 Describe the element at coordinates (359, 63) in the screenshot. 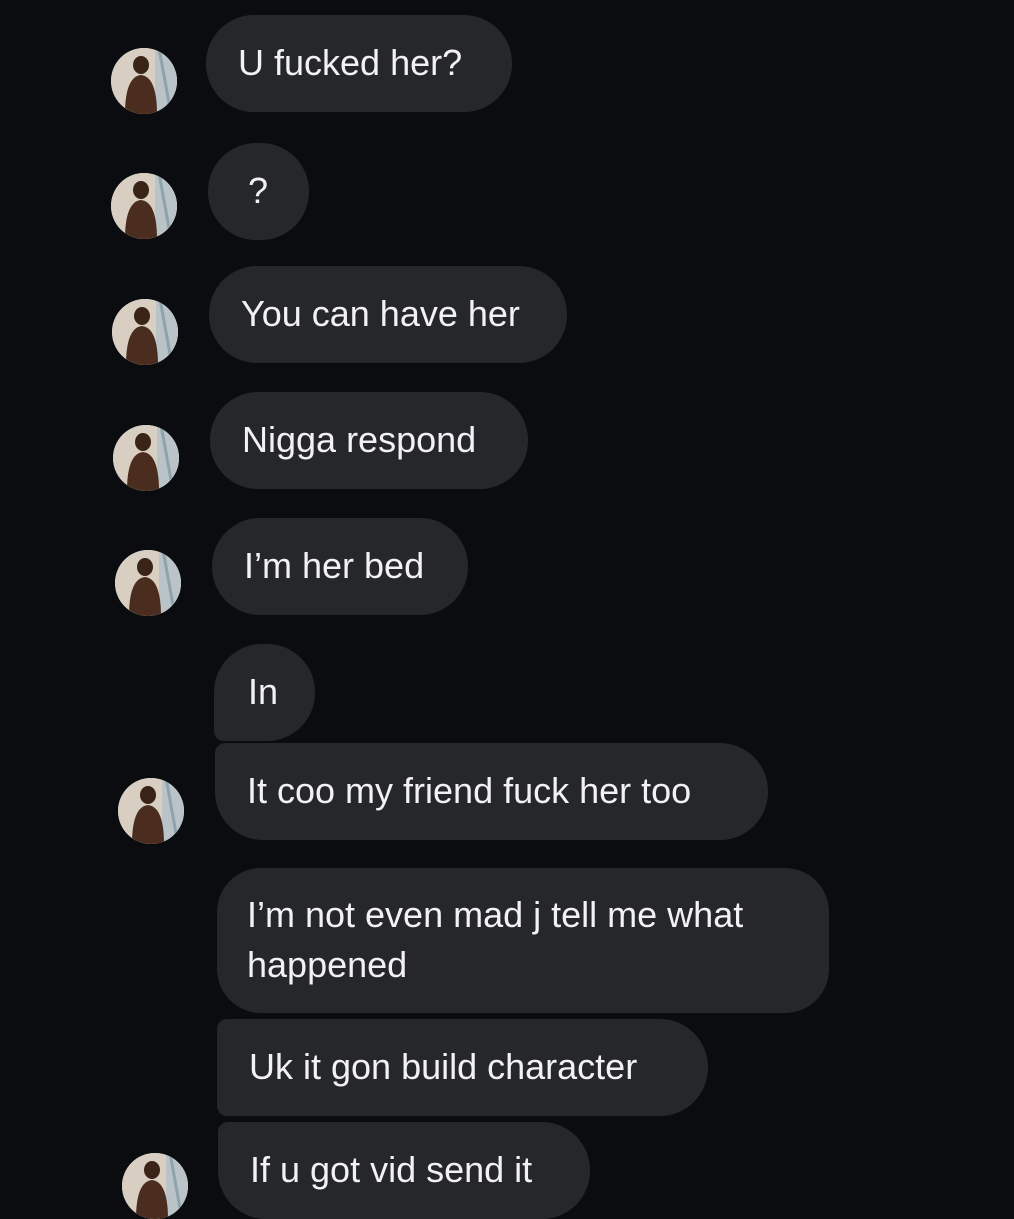

I see `message-bubble: U fucked her?` at that location.